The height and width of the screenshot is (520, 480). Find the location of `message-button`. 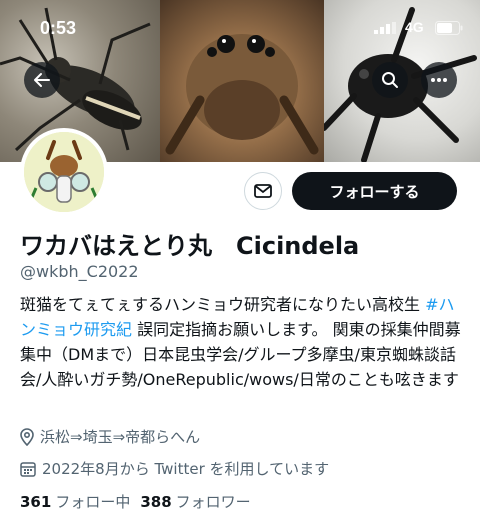

message-button is located at coordinates (263, 191).